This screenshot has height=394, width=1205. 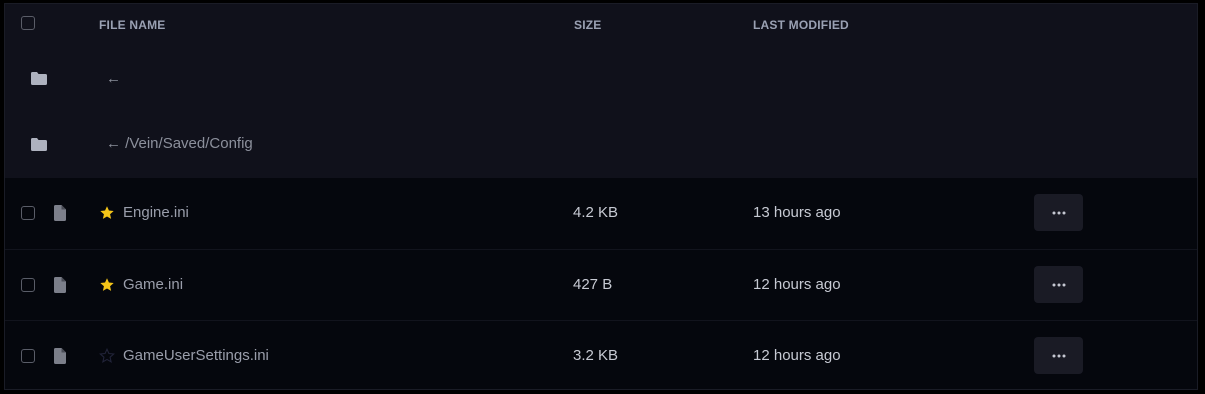 I want to click on file-size: 4.2 KB, so click(x=596, y=212).